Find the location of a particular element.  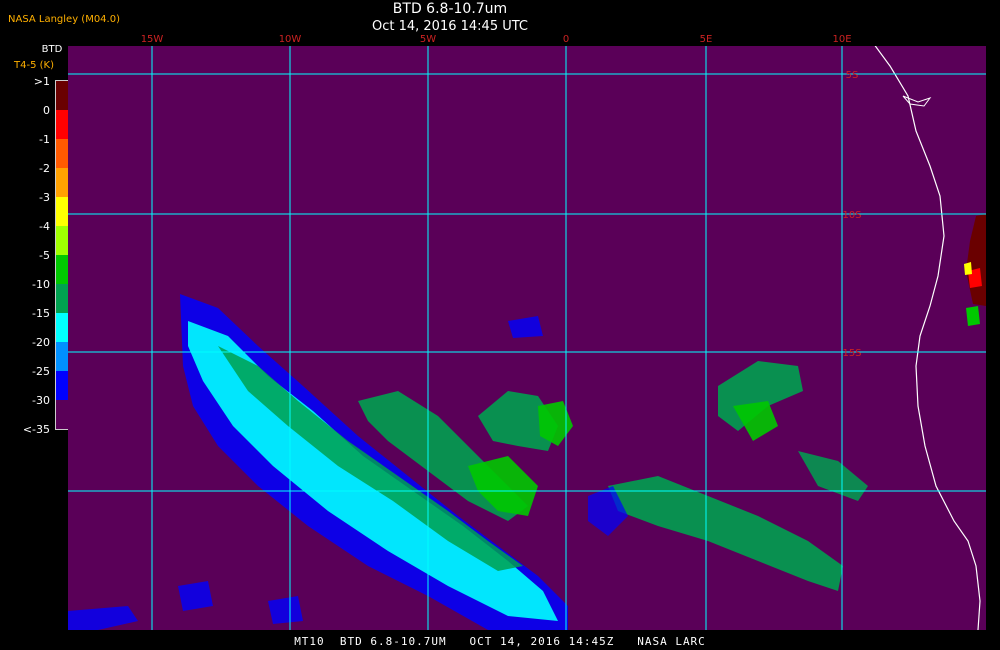

map-subtitle: Oct 14, 2016 14:45 UTC is located at coordinates (450, 26).